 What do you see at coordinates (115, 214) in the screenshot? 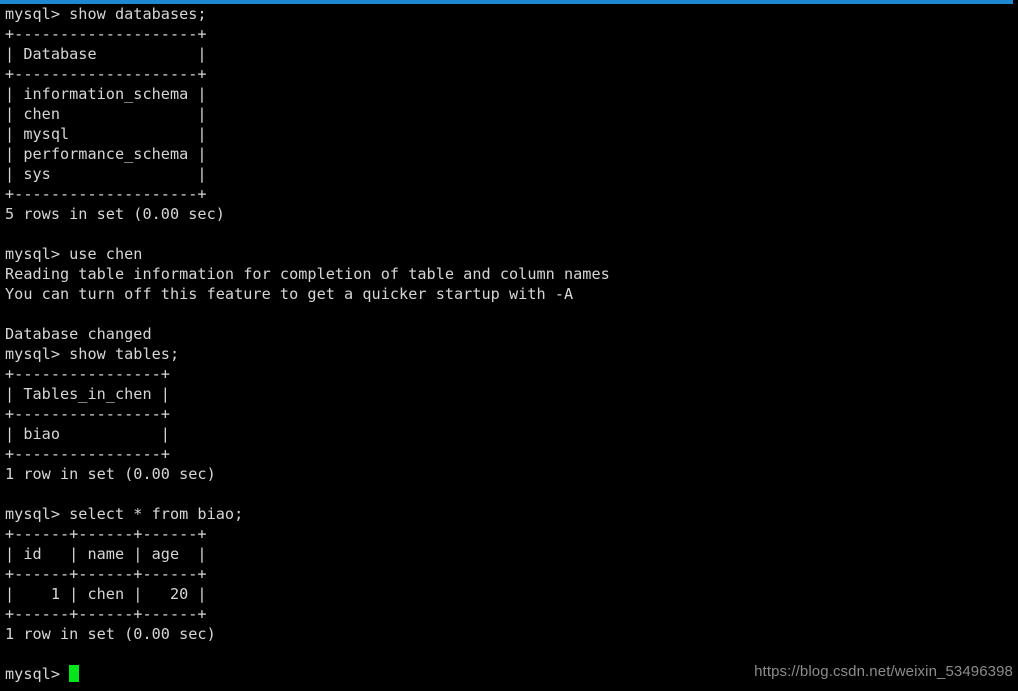
I see `console-line: 5 rows in set (0.00 sec)` at bounding box center [115, 214].